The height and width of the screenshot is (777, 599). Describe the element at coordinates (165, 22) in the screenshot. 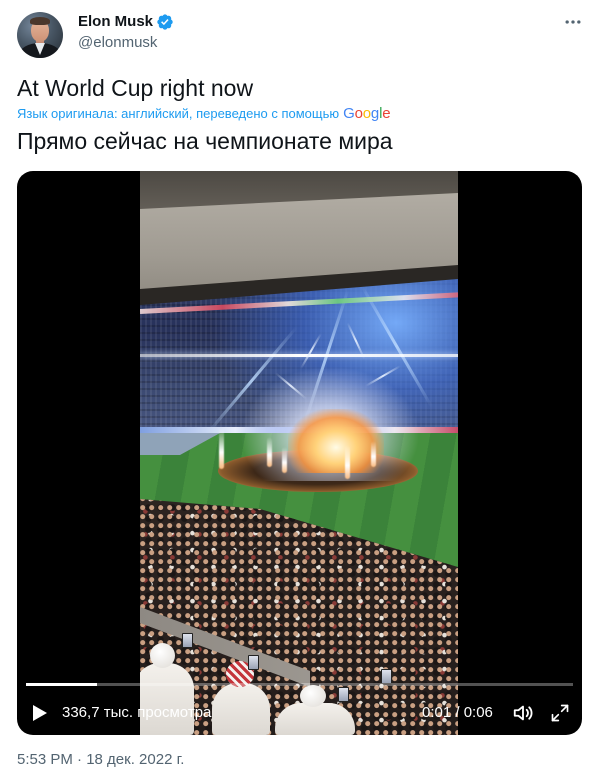

I see `verified-badge-icon` at that location.